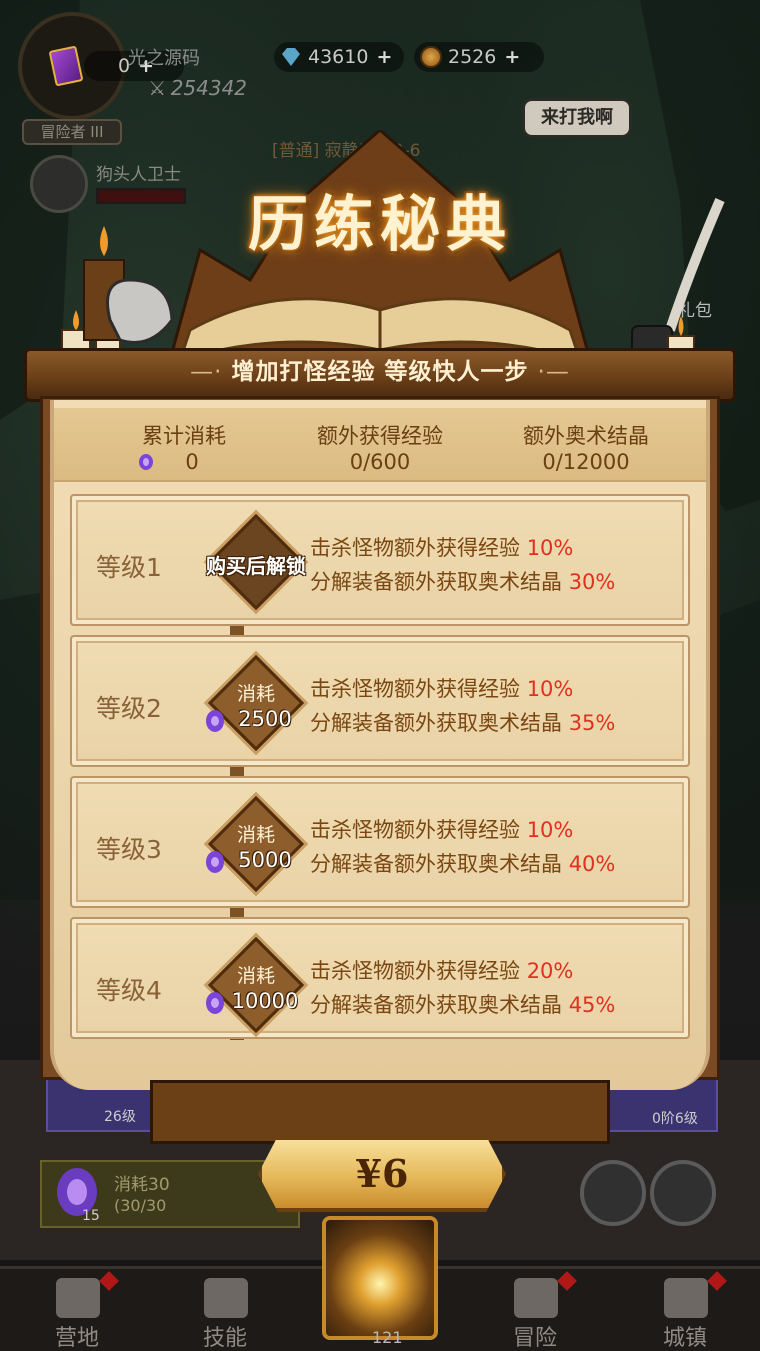 The image size is (760, 1351). Describe the element at coordinates (224, 1338) in the screenshot. I see `nav-skill-label: 技能` at that location.